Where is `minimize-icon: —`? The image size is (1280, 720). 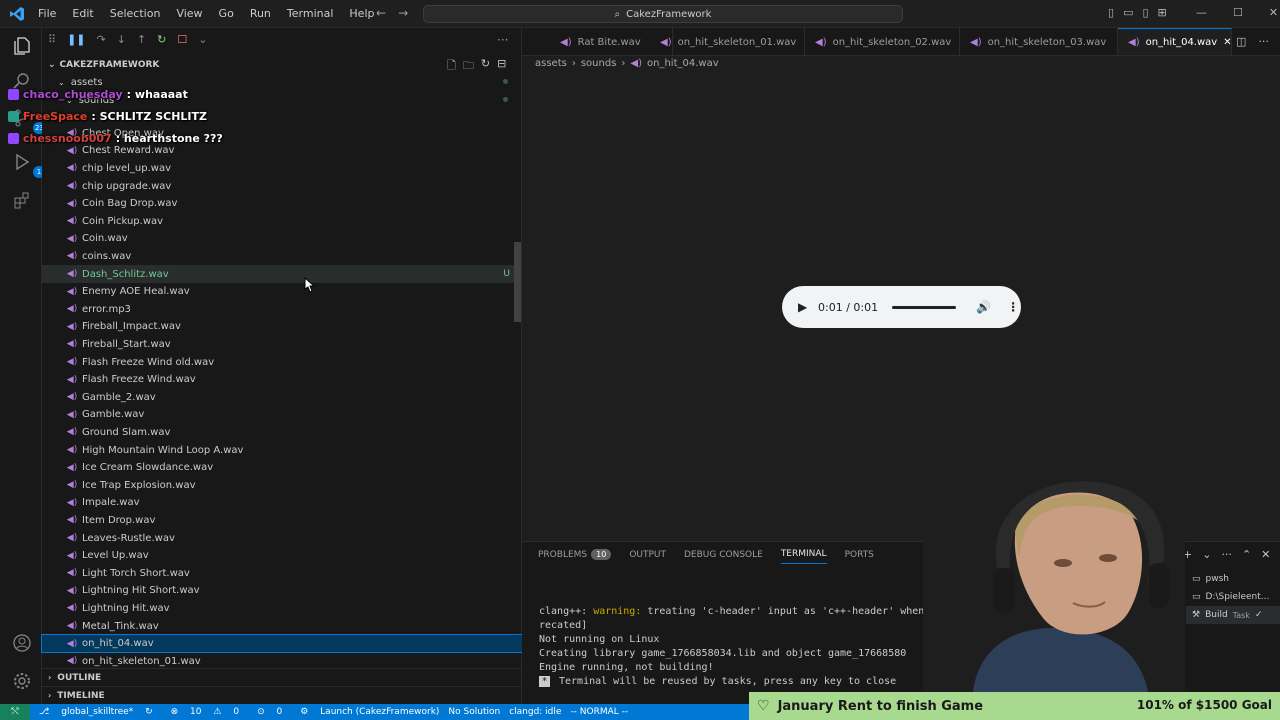 minimize-icon: — is located at coordinates (1201, 12).